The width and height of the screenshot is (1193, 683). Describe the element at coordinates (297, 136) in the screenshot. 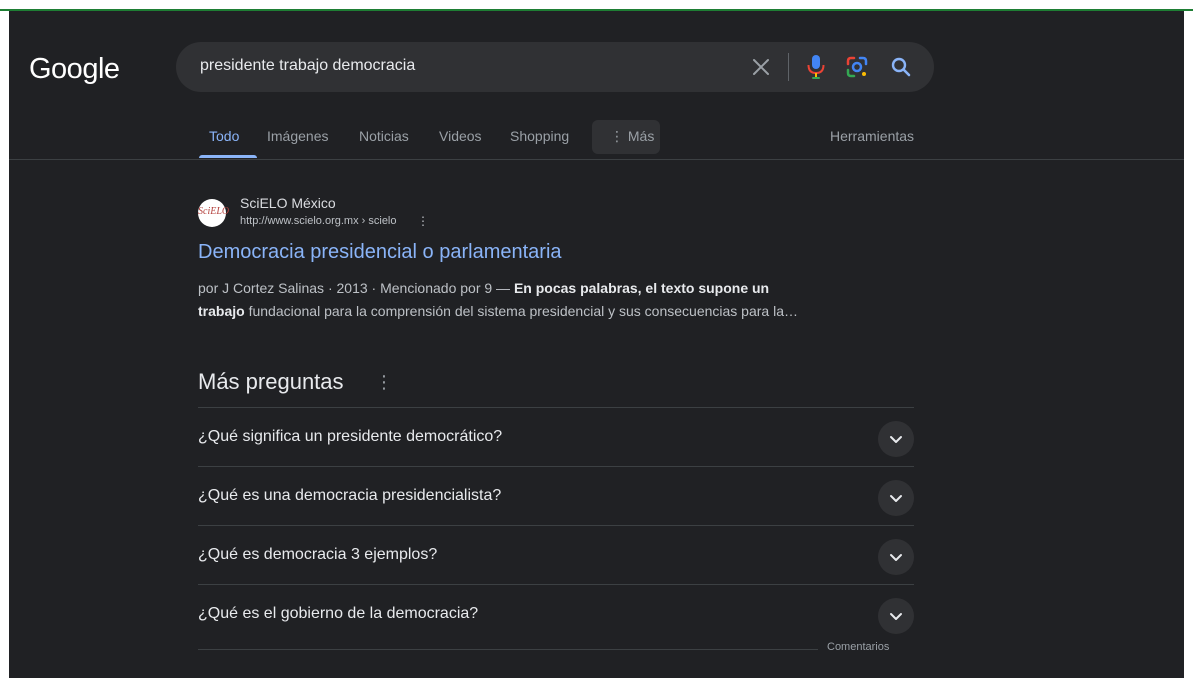

I see `tab-imagenes: Imágenes` at that location.